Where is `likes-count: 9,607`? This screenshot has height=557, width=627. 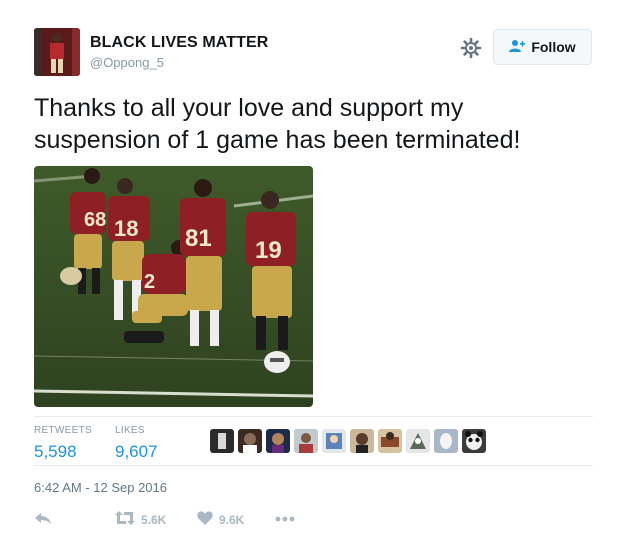
likes-count: 9,607 is located at coordinates (136, 451).